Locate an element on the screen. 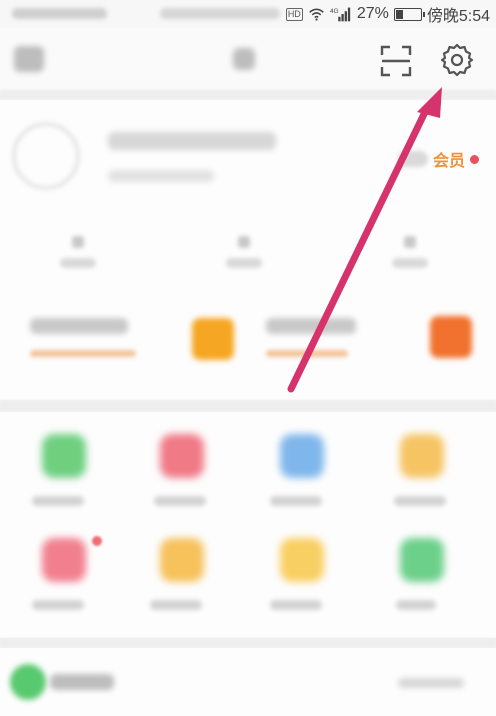 This screenshot has width=496, height=716. notification-icons-blurred is located at coordinates (220, 13).